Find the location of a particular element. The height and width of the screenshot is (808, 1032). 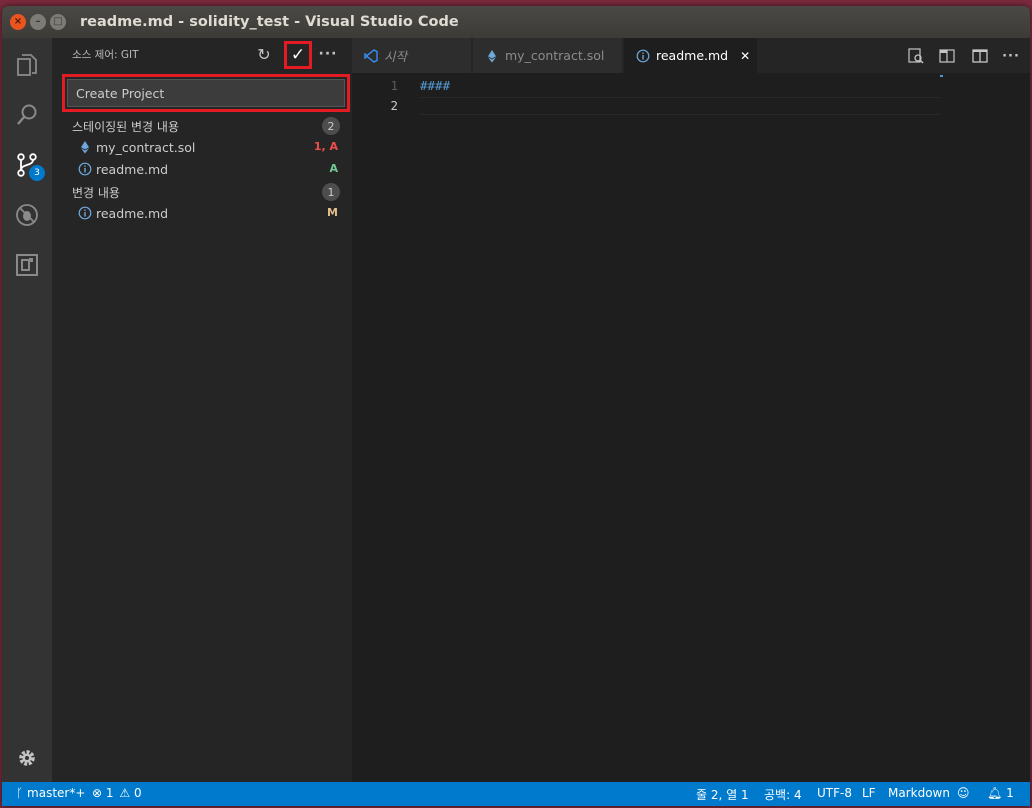

tab-label: 시작 is located at coordinates (396, 56).